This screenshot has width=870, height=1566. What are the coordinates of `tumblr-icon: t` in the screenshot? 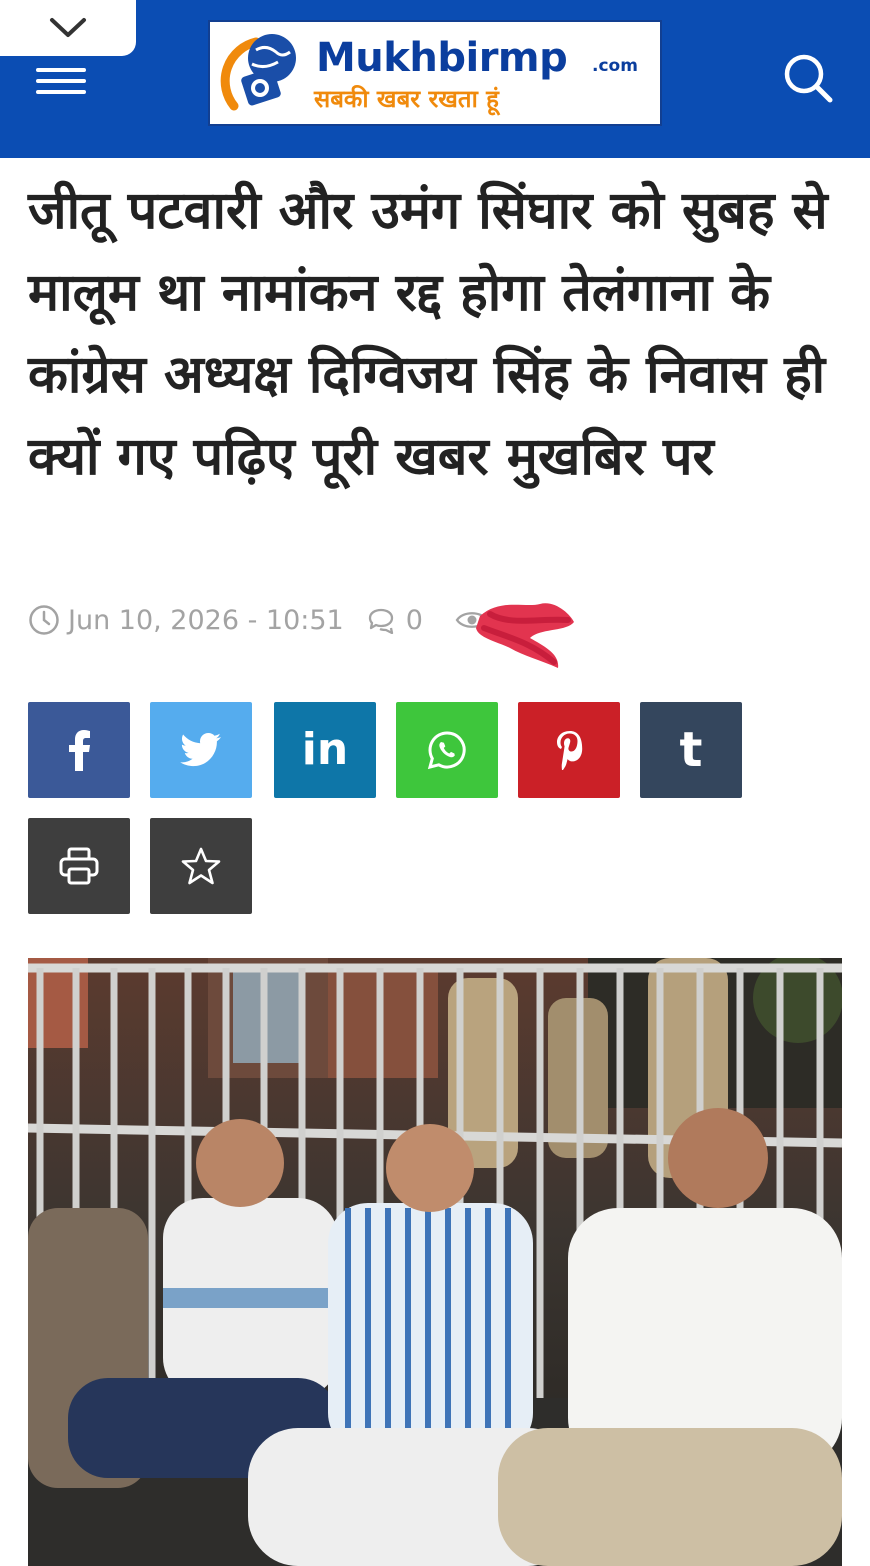 It's located at (691, 750).